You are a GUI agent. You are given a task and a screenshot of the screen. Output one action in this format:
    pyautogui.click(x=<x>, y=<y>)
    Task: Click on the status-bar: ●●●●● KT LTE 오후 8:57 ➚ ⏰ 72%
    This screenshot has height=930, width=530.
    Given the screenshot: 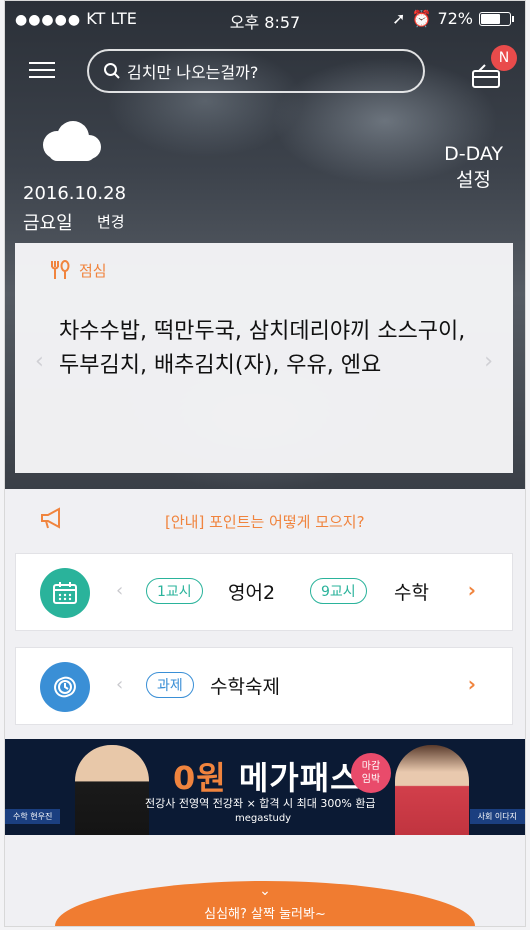 What is the action you would take?
    pyautogui.click(x=265, y=20)
    